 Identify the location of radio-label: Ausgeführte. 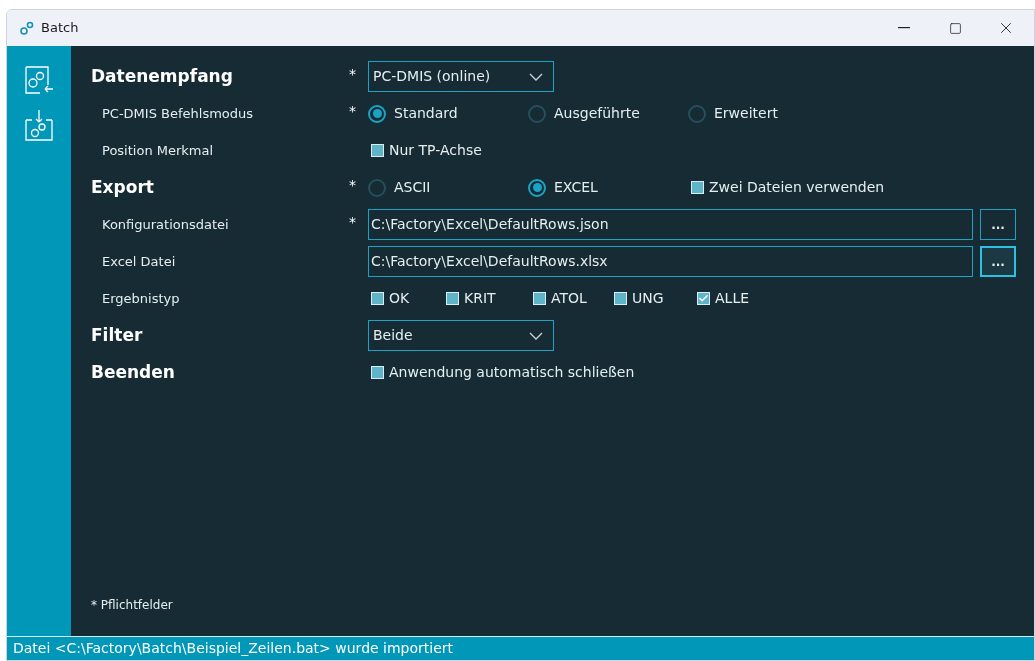
(597, 113).